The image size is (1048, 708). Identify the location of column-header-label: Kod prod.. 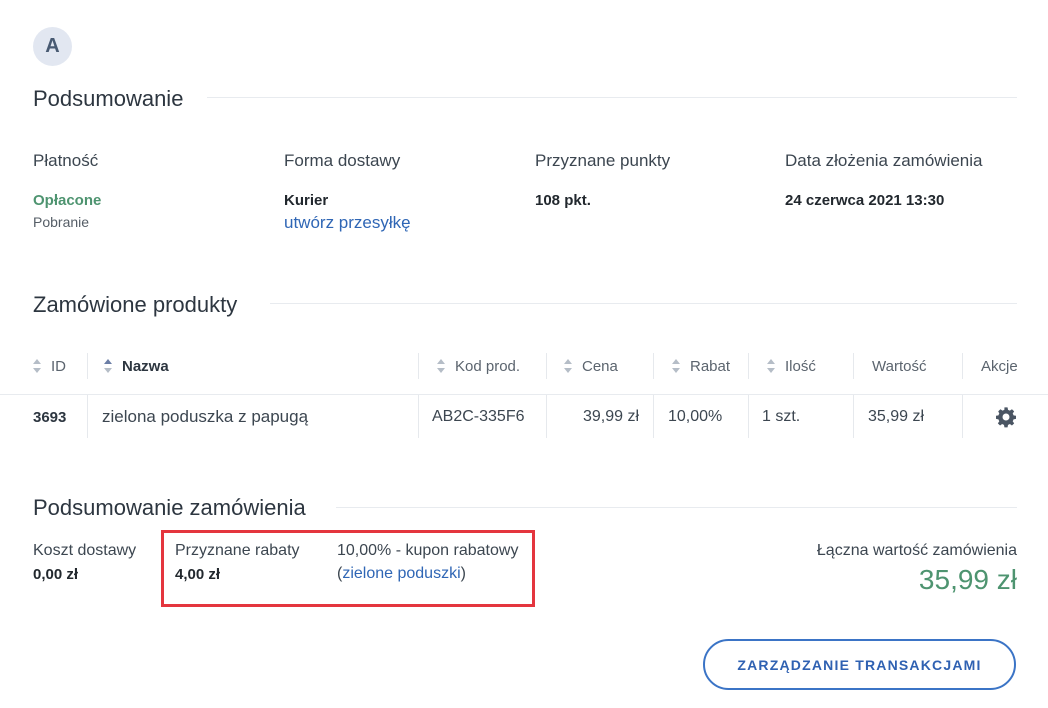
(488, 366).